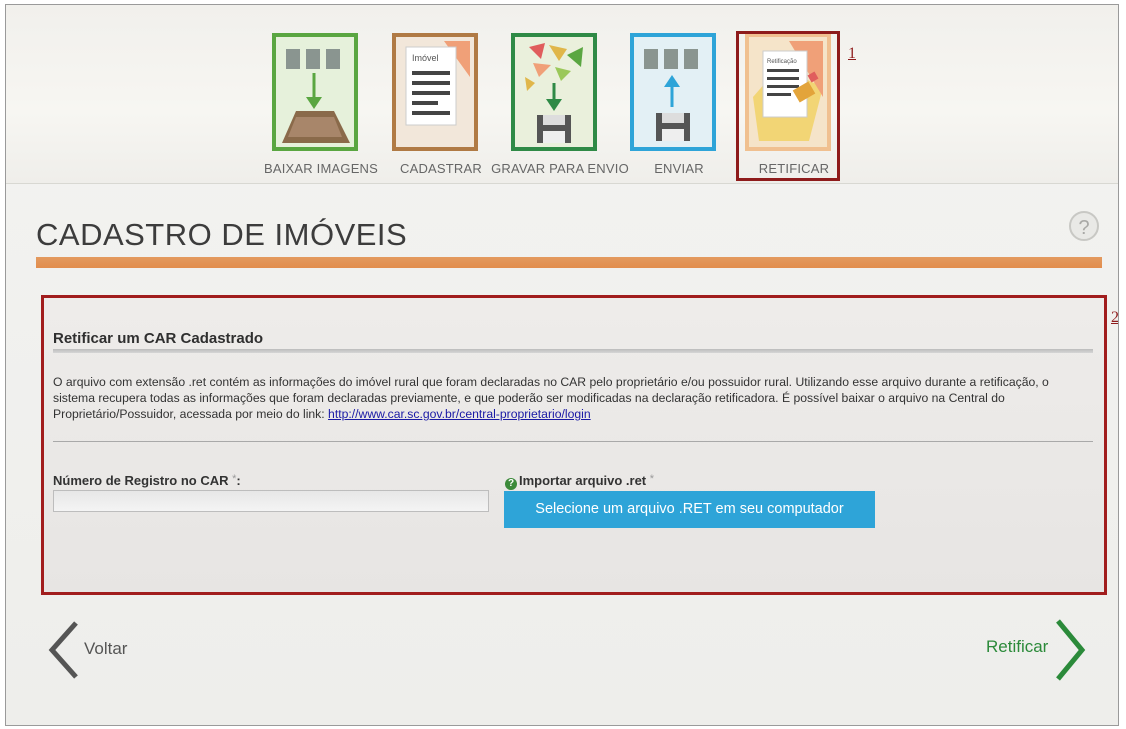 This screenshot has width=1126, height=729. What do you see at coordinates (1115, 317) in the screenshot?
I see `annotation-number-2: 2` at bounding box center [1115, 317].